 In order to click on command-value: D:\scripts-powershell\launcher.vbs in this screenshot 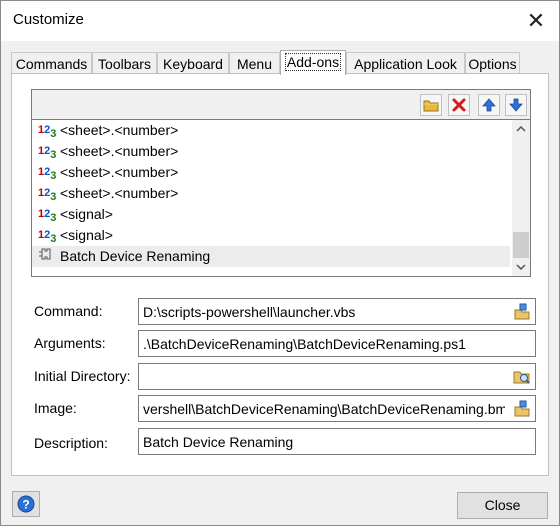, I will do `click(249, 312)`.